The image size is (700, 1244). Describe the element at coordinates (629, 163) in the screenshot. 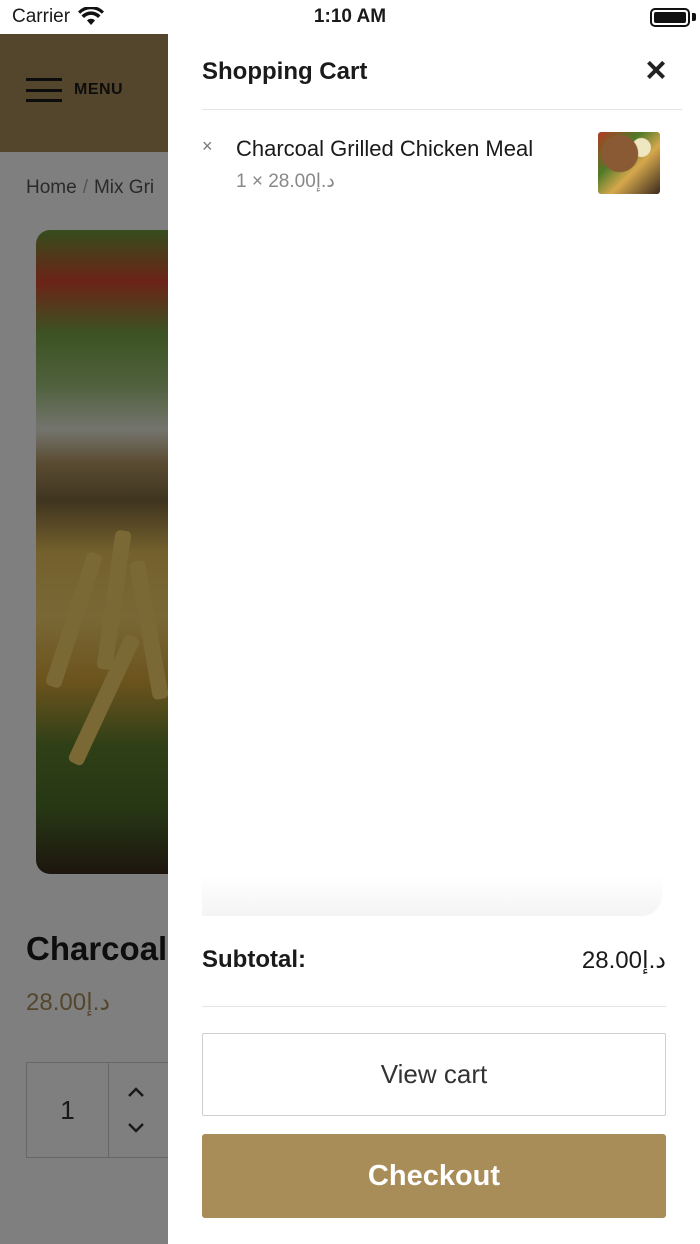

I see `cart-item-thumbnail` at that location.